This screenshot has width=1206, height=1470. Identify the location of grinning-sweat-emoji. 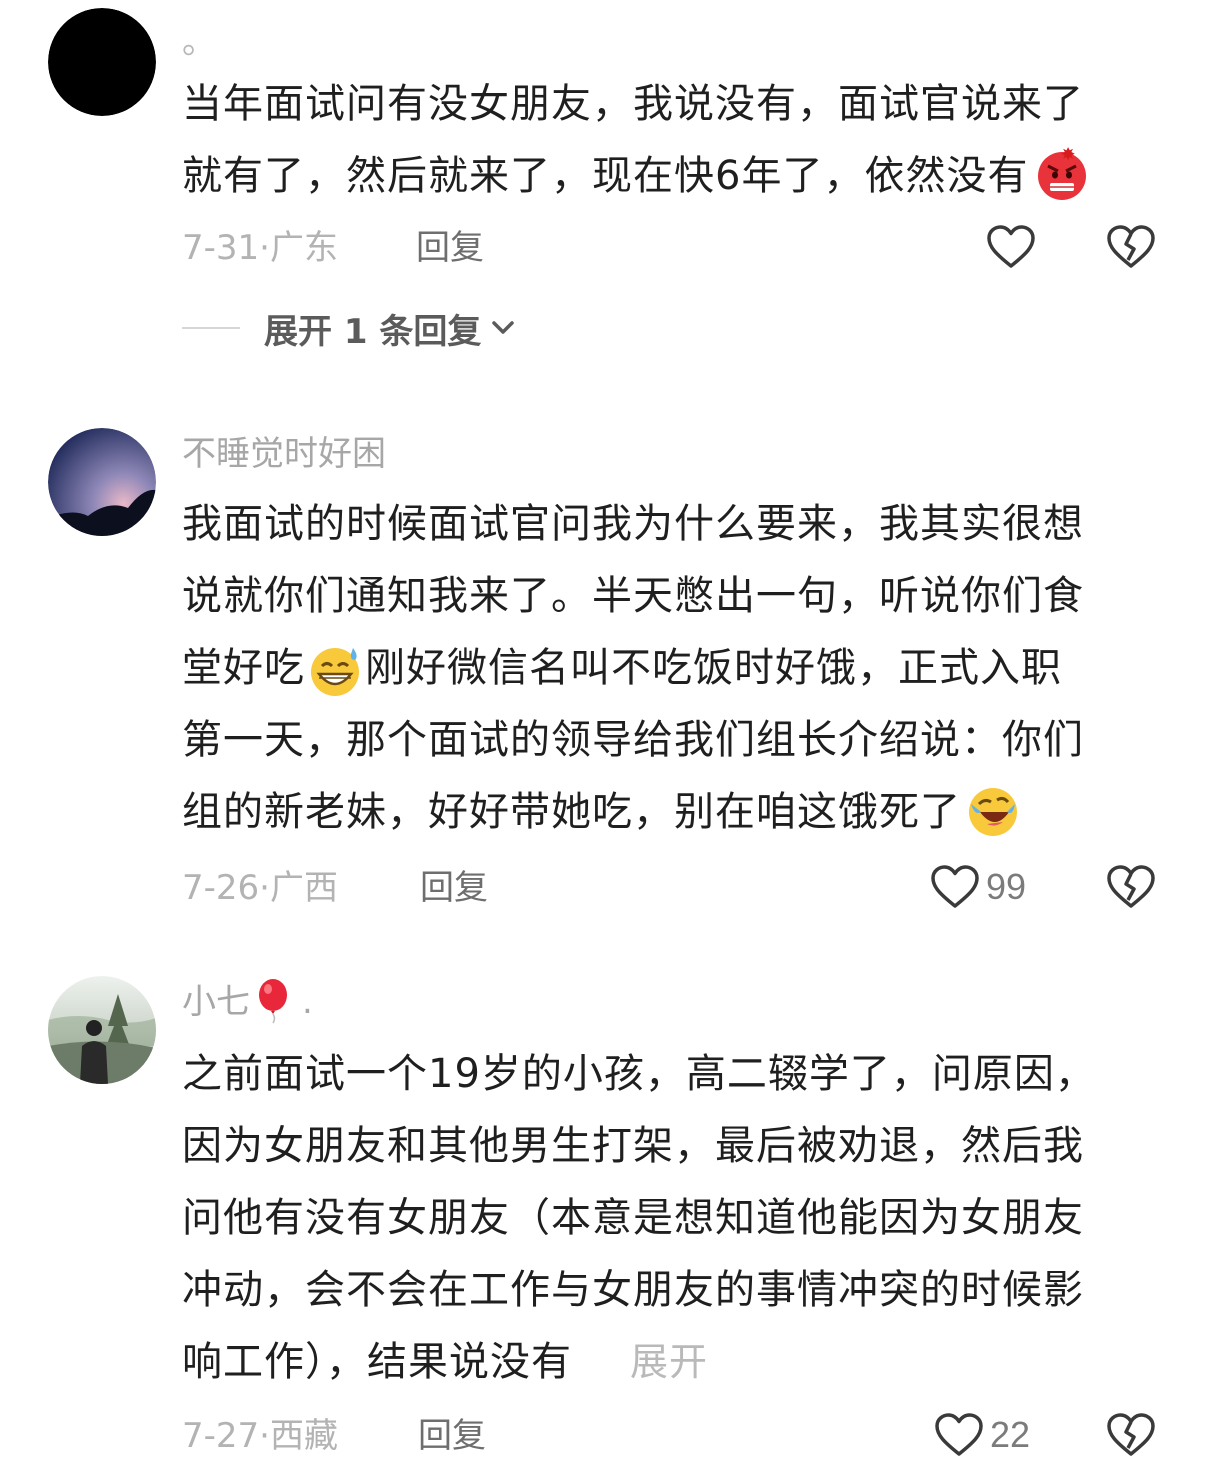
(335, 672).